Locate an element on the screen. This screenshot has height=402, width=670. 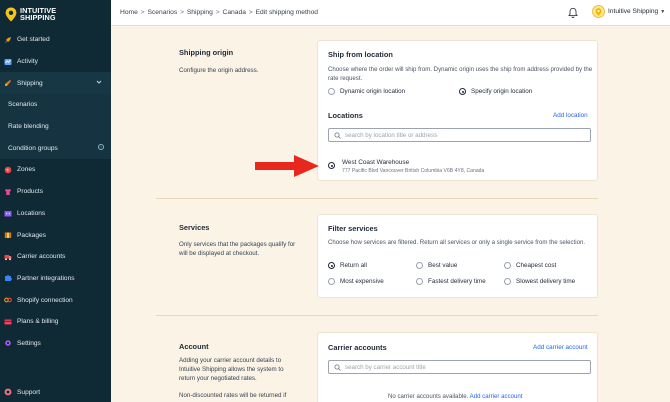
radio-return-all: Return all is located at coordinates (347, 265).